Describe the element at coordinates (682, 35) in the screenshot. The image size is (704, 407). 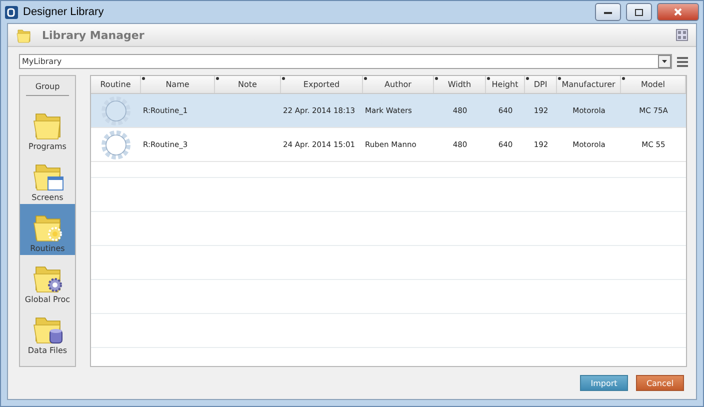
I see `grid-icon` at that location.